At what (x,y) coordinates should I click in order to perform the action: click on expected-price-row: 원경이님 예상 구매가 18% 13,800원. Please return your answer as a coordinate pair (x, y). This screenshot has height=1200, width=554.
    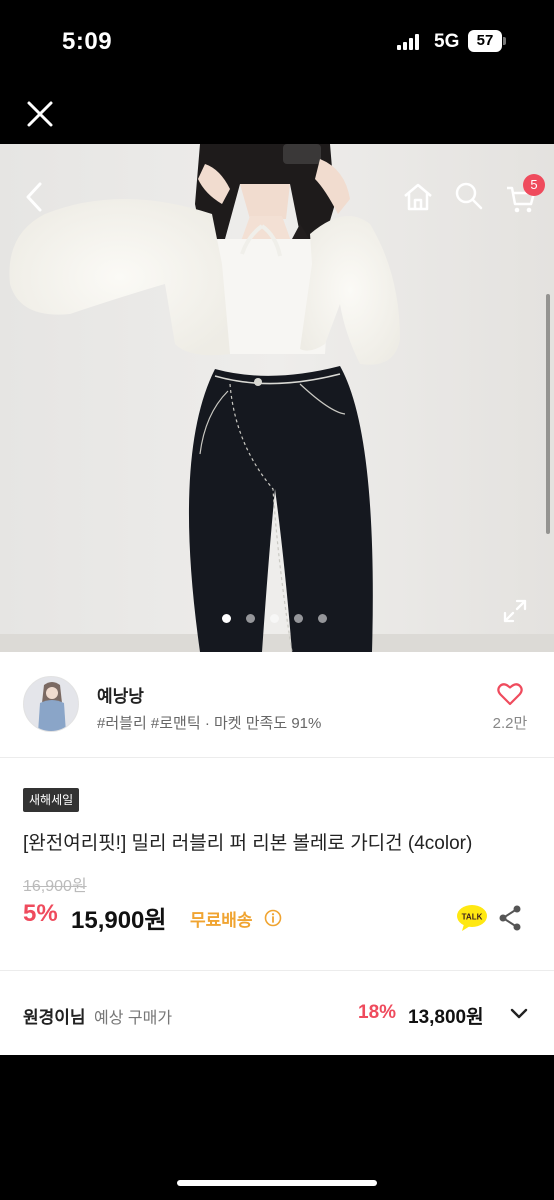
    Looking at the image, I should click on (277, 1013).